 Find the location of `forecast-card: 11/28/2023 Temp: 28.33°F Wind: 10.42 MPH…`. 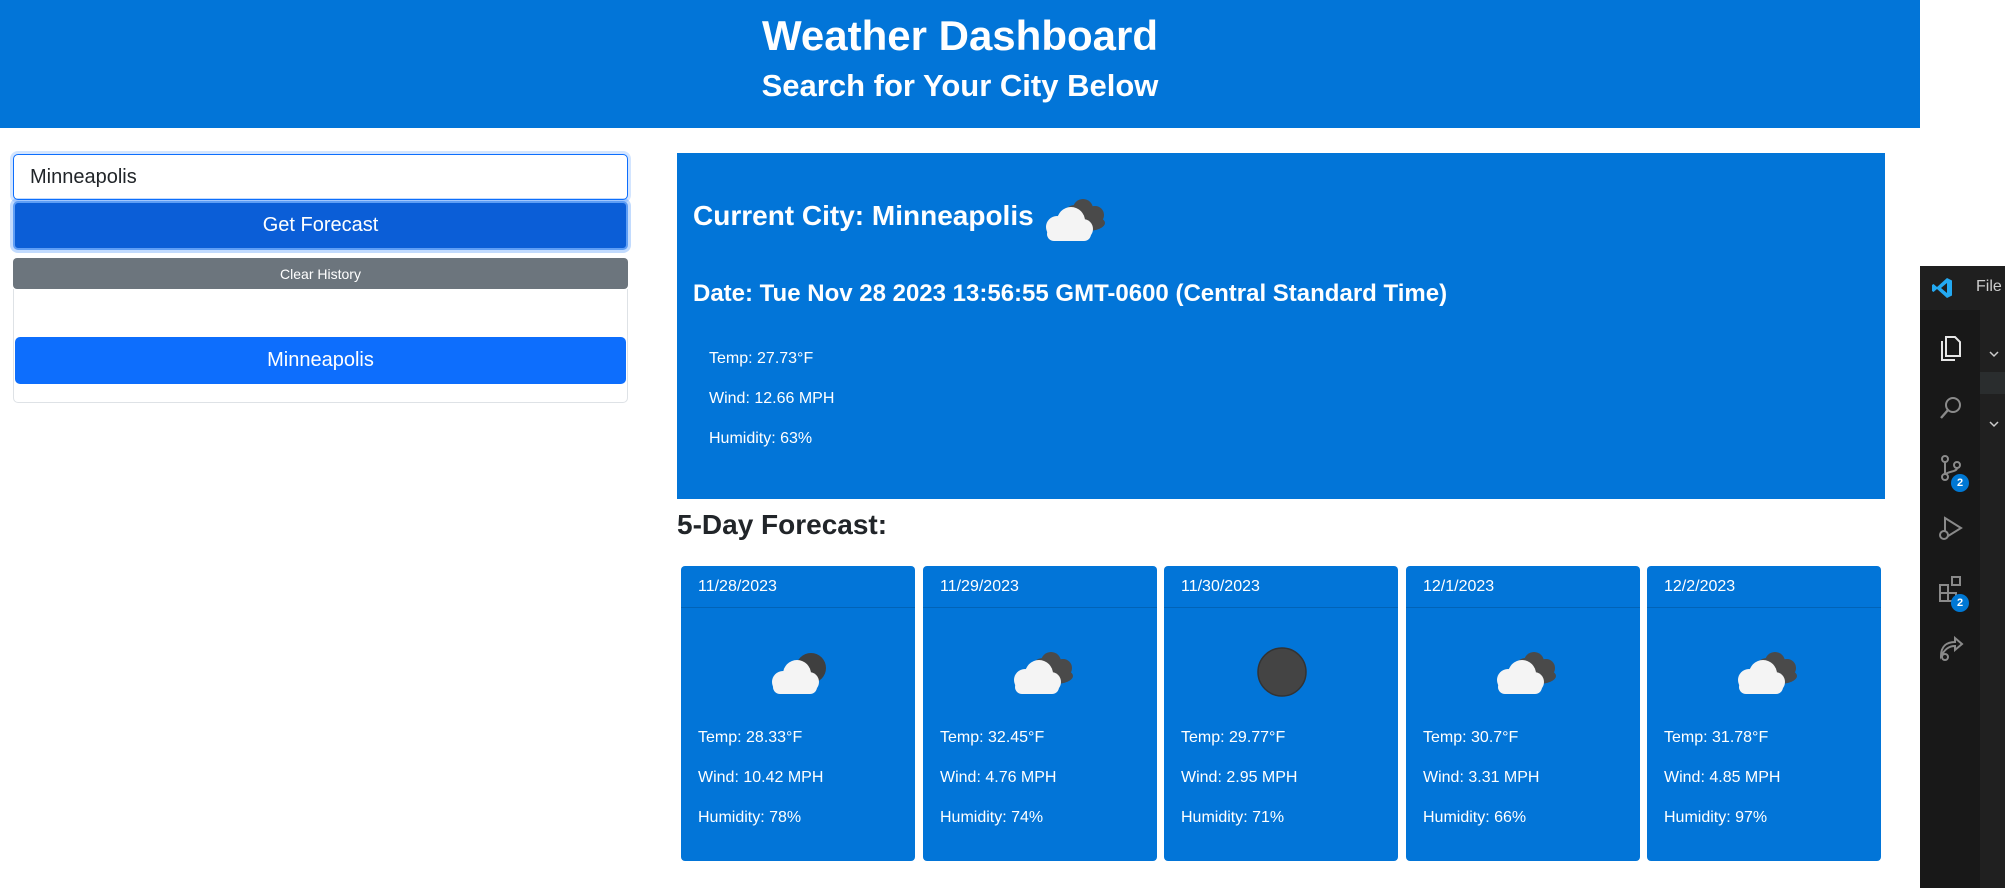

forecast-card: 11/28/2023 Temp: 28.33°F Wind: 10.42 MPH… is located at coordinates (798, 713).